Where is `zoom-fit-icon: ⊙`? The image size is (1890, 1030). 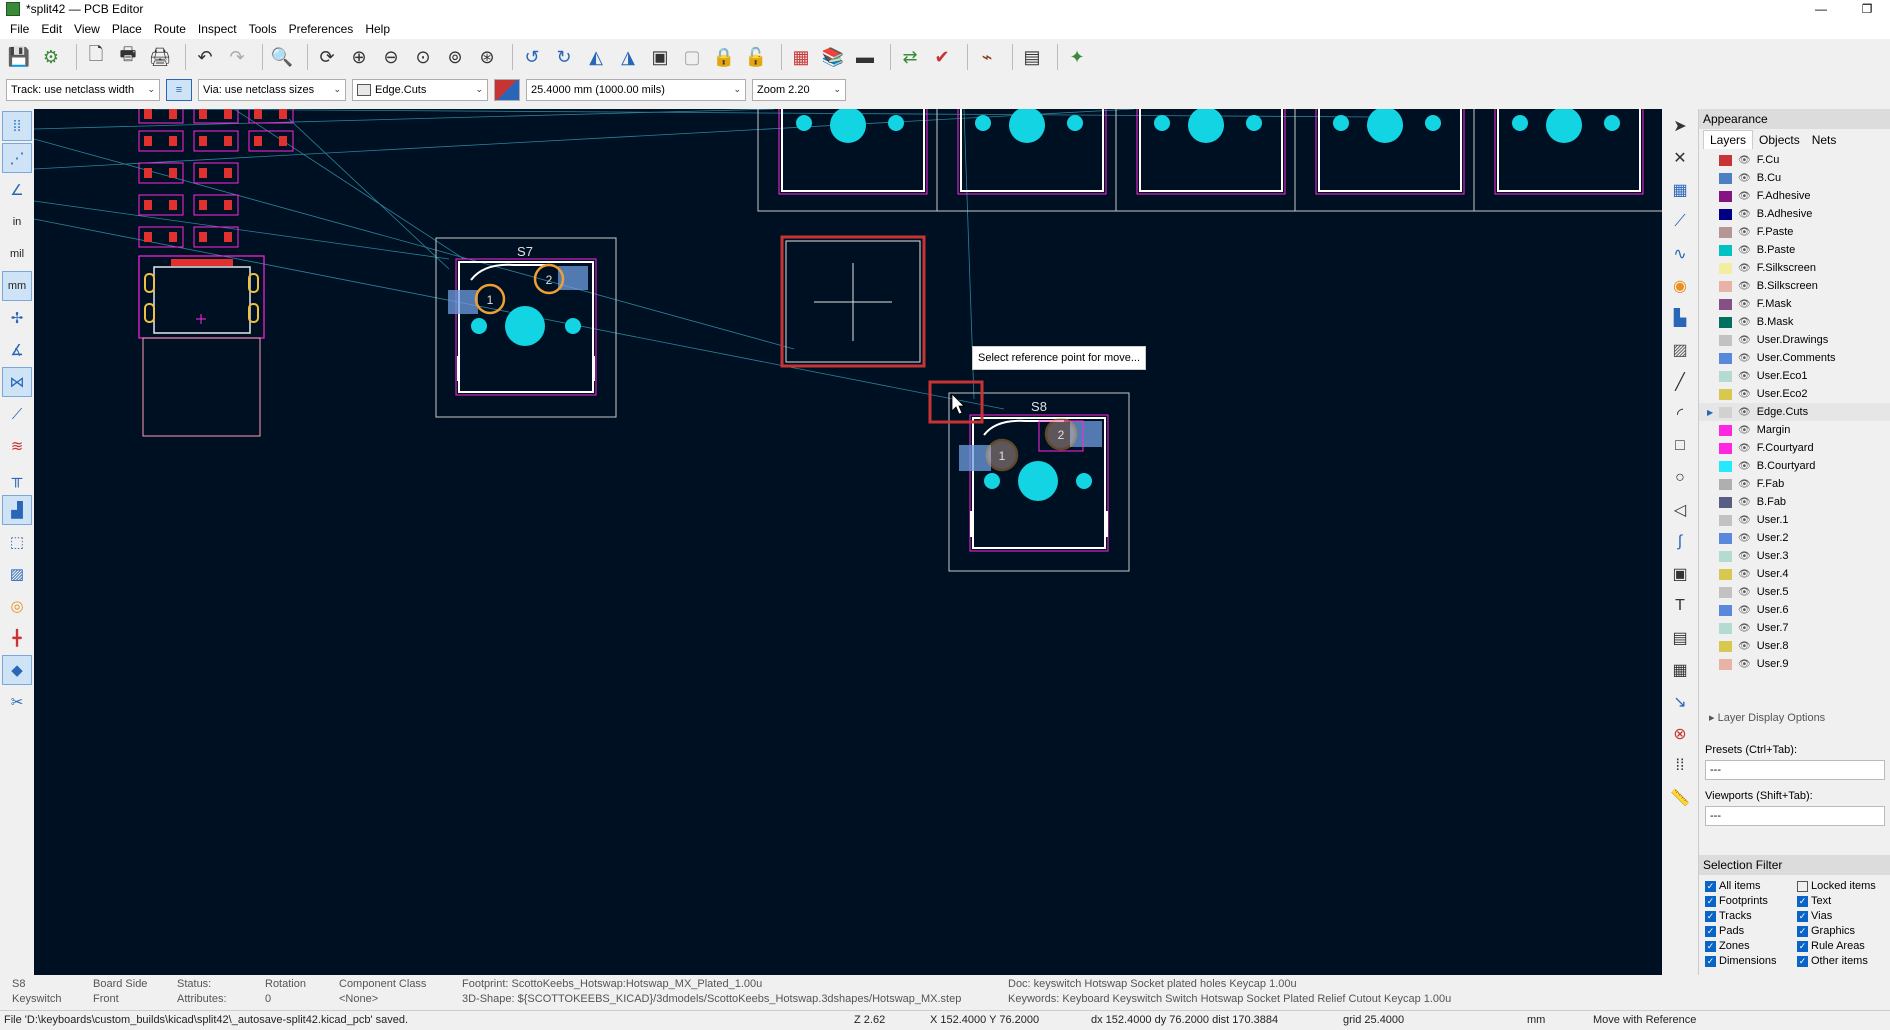 zoom-fit-icon: ⊙ is located at coordinates (423, 57).